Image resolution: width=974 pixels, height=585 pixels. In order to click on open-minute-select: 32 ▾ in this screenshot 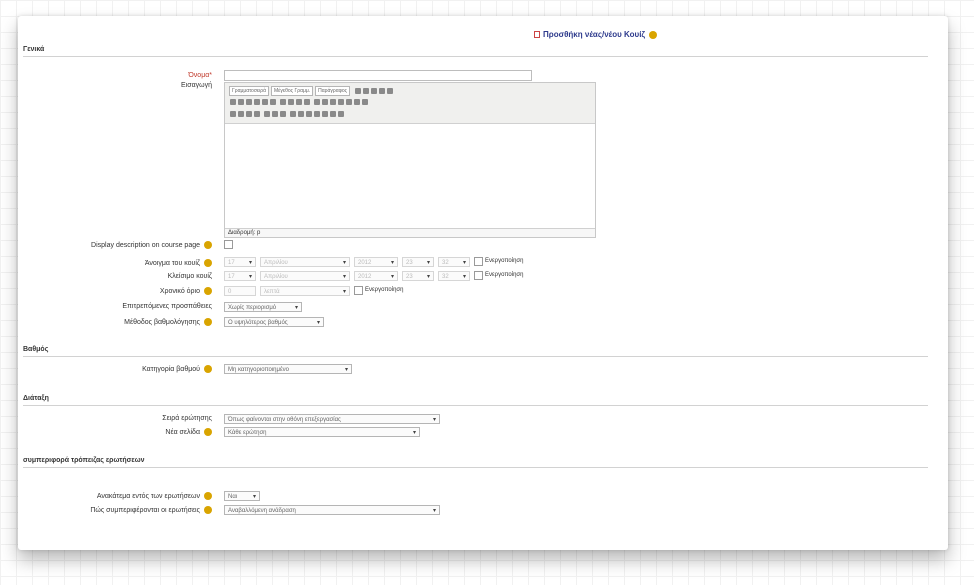, I will do `click(454, 262)`.